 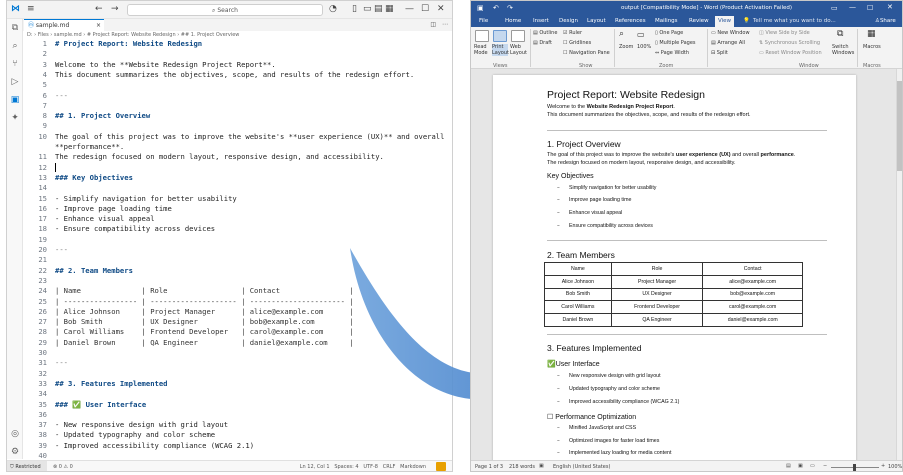 I want to click on arrange-all-button: ▤ Arrange All, so click(x=728, y=43).